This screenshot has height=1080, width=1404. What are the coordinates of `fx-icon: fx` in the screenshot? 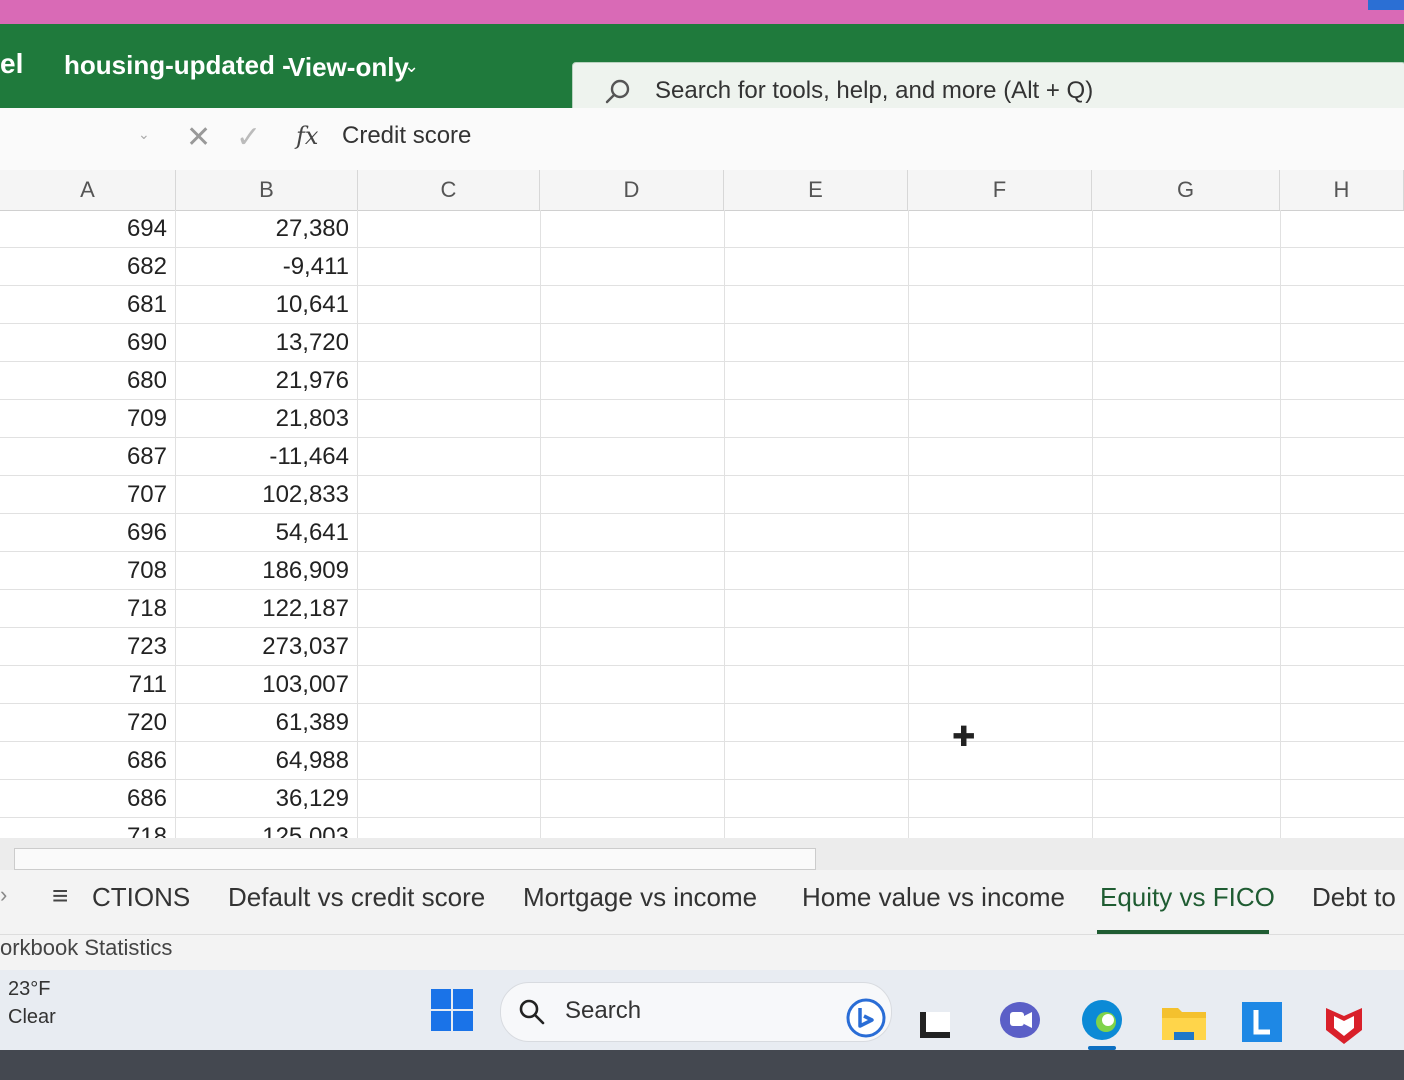 It's located at (307, 136).